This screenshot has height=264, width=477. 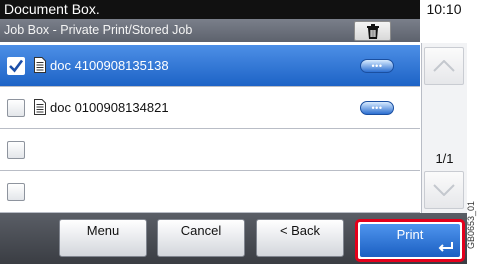 What do you see at coordinates (300, 230) in the screenshot?
I see `back-button-label: < Back` at bounding box center [300, 230].